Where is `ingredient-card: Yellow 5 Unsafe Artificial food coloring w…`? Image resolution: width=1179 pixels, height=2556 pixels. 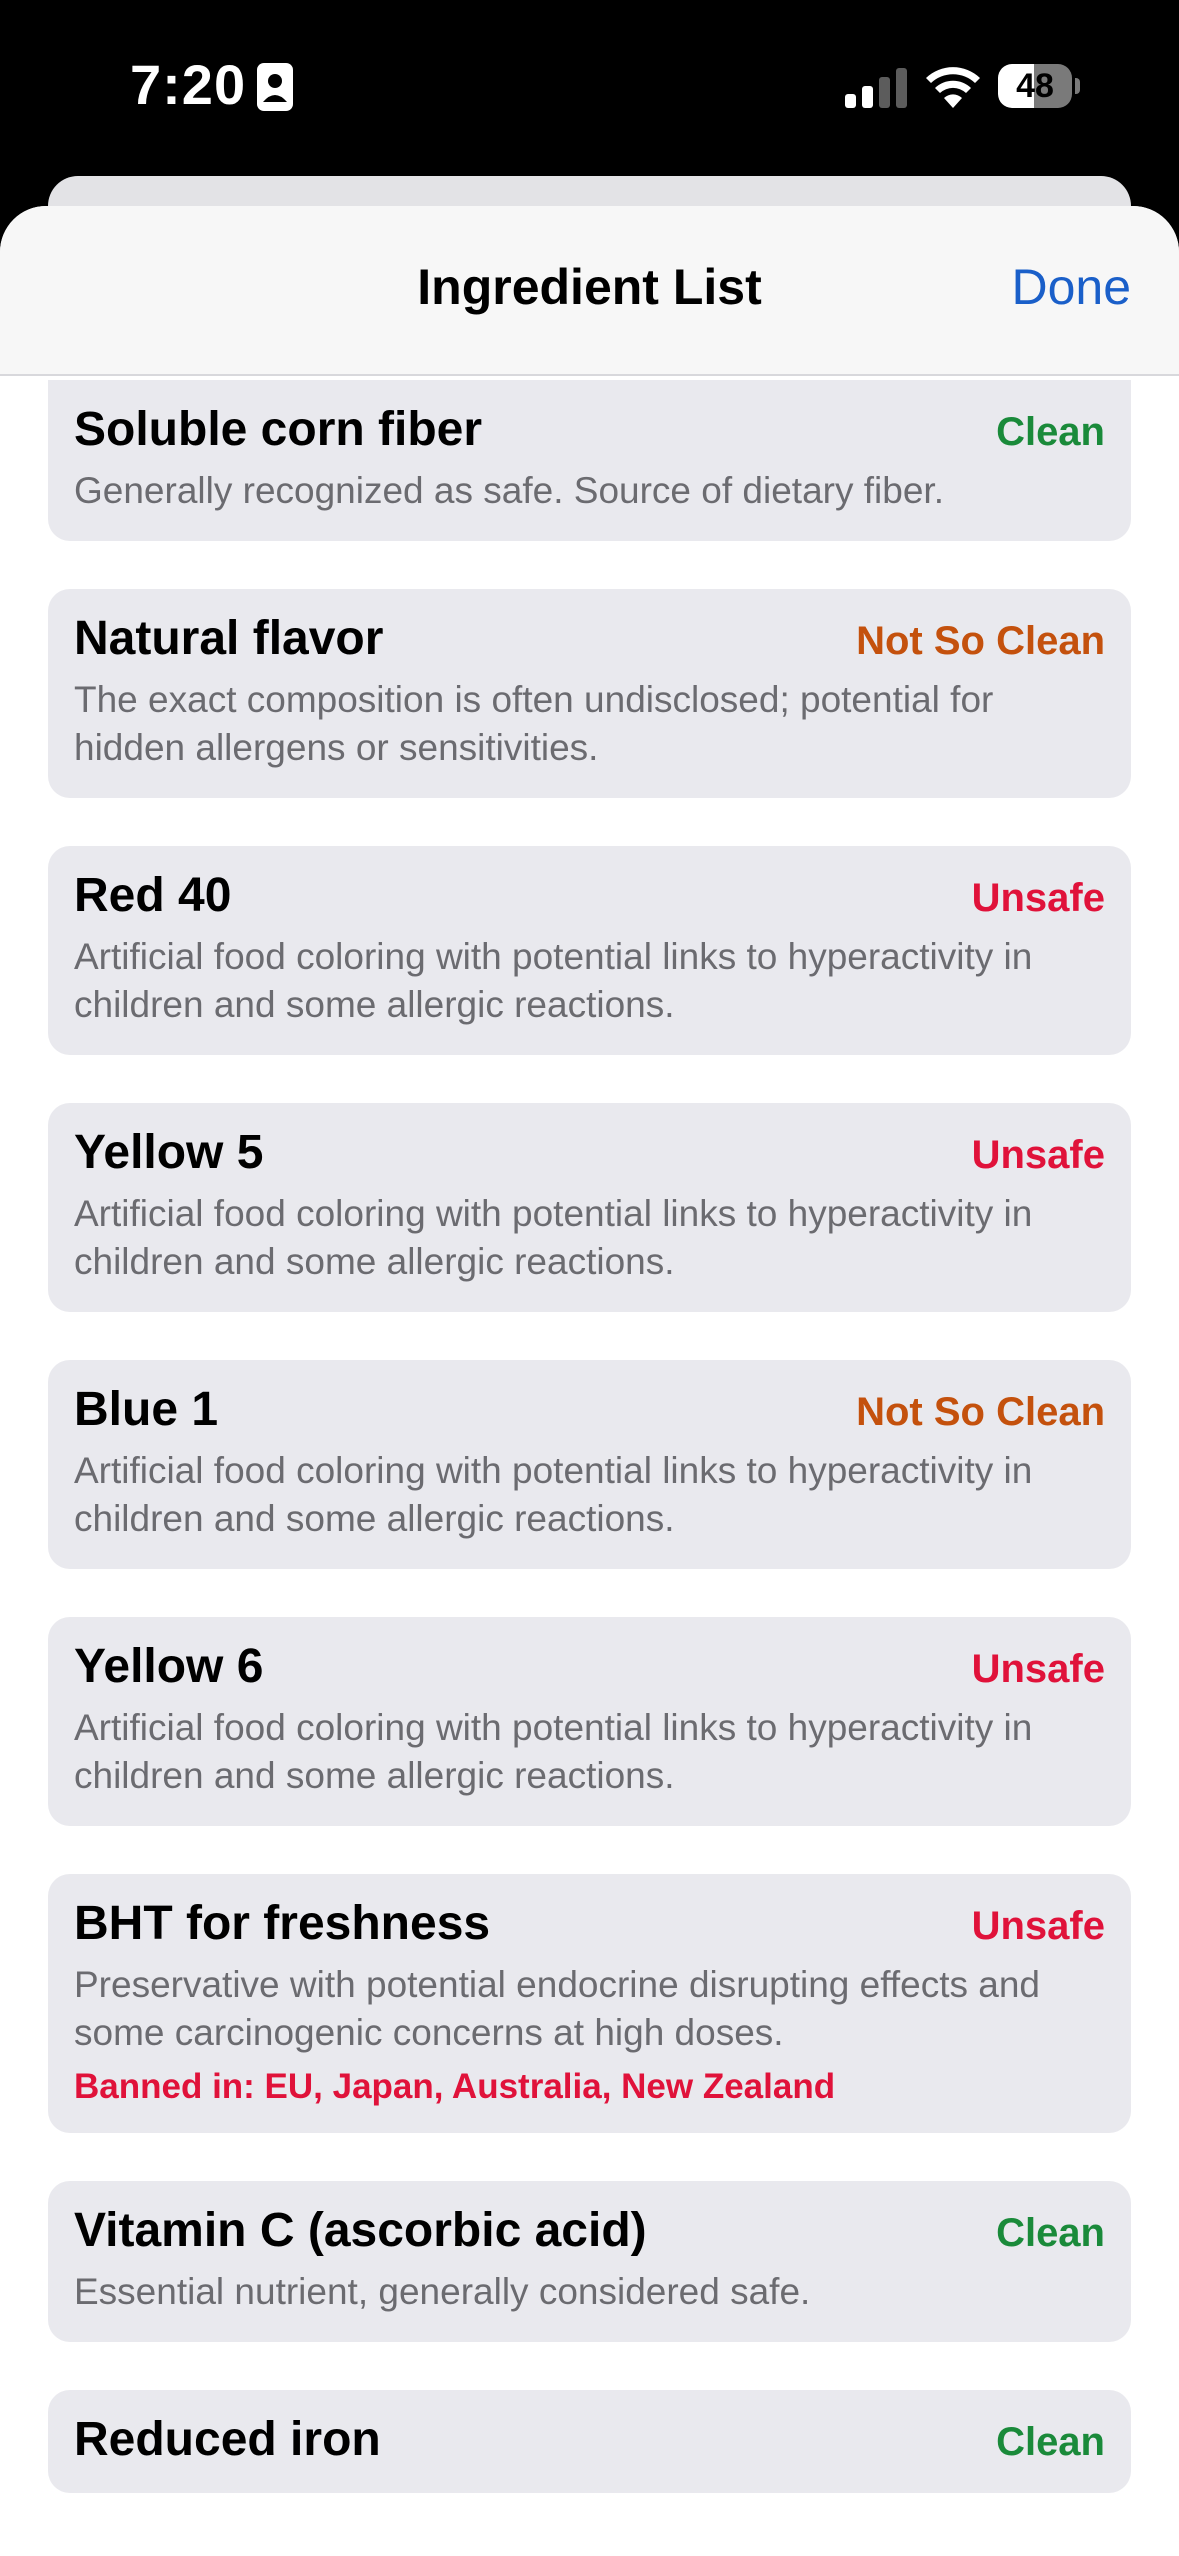 ingredient-card: Yellow 5 Unsafe Artificial food coloring w… is located at coordinates (589, 1207).